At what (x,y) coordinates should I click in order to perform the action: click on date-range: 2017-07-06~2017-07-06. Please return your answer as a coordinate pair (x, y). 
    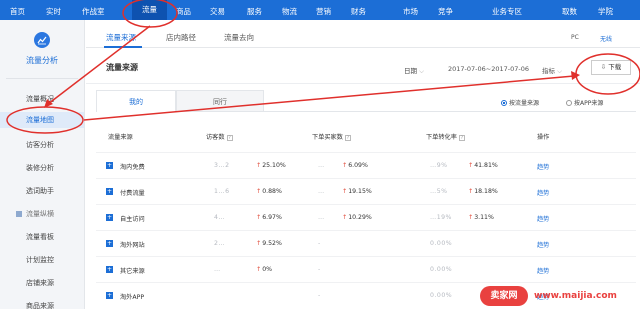
    Looking at the image, I should click on (488, 69).